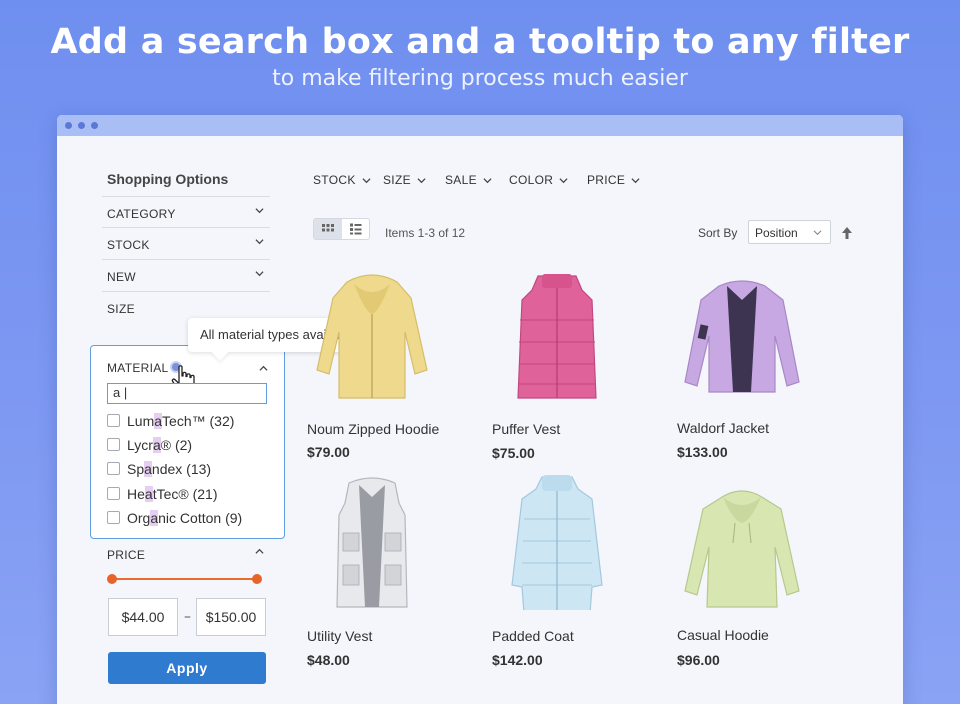  I want to click on facet-category: CATEGORY, so click(186, 211).